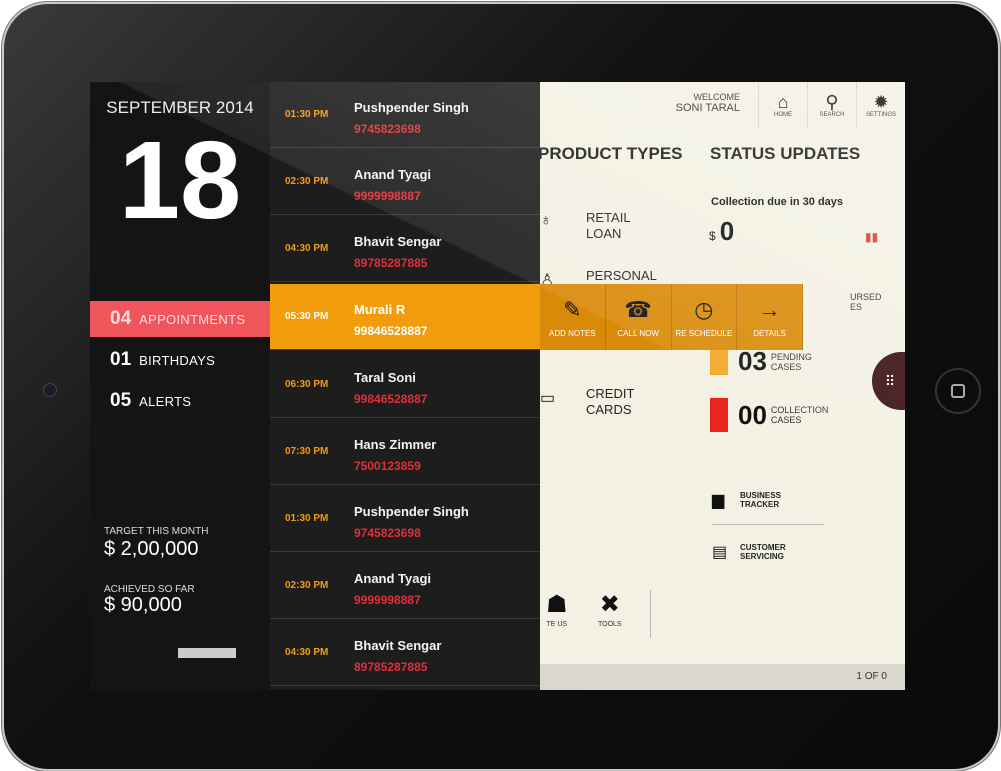 The image size is (1001, 771). I want to click on list-item: 07:30 PM Hans Zimmer 7500123859, so click(405, 452).